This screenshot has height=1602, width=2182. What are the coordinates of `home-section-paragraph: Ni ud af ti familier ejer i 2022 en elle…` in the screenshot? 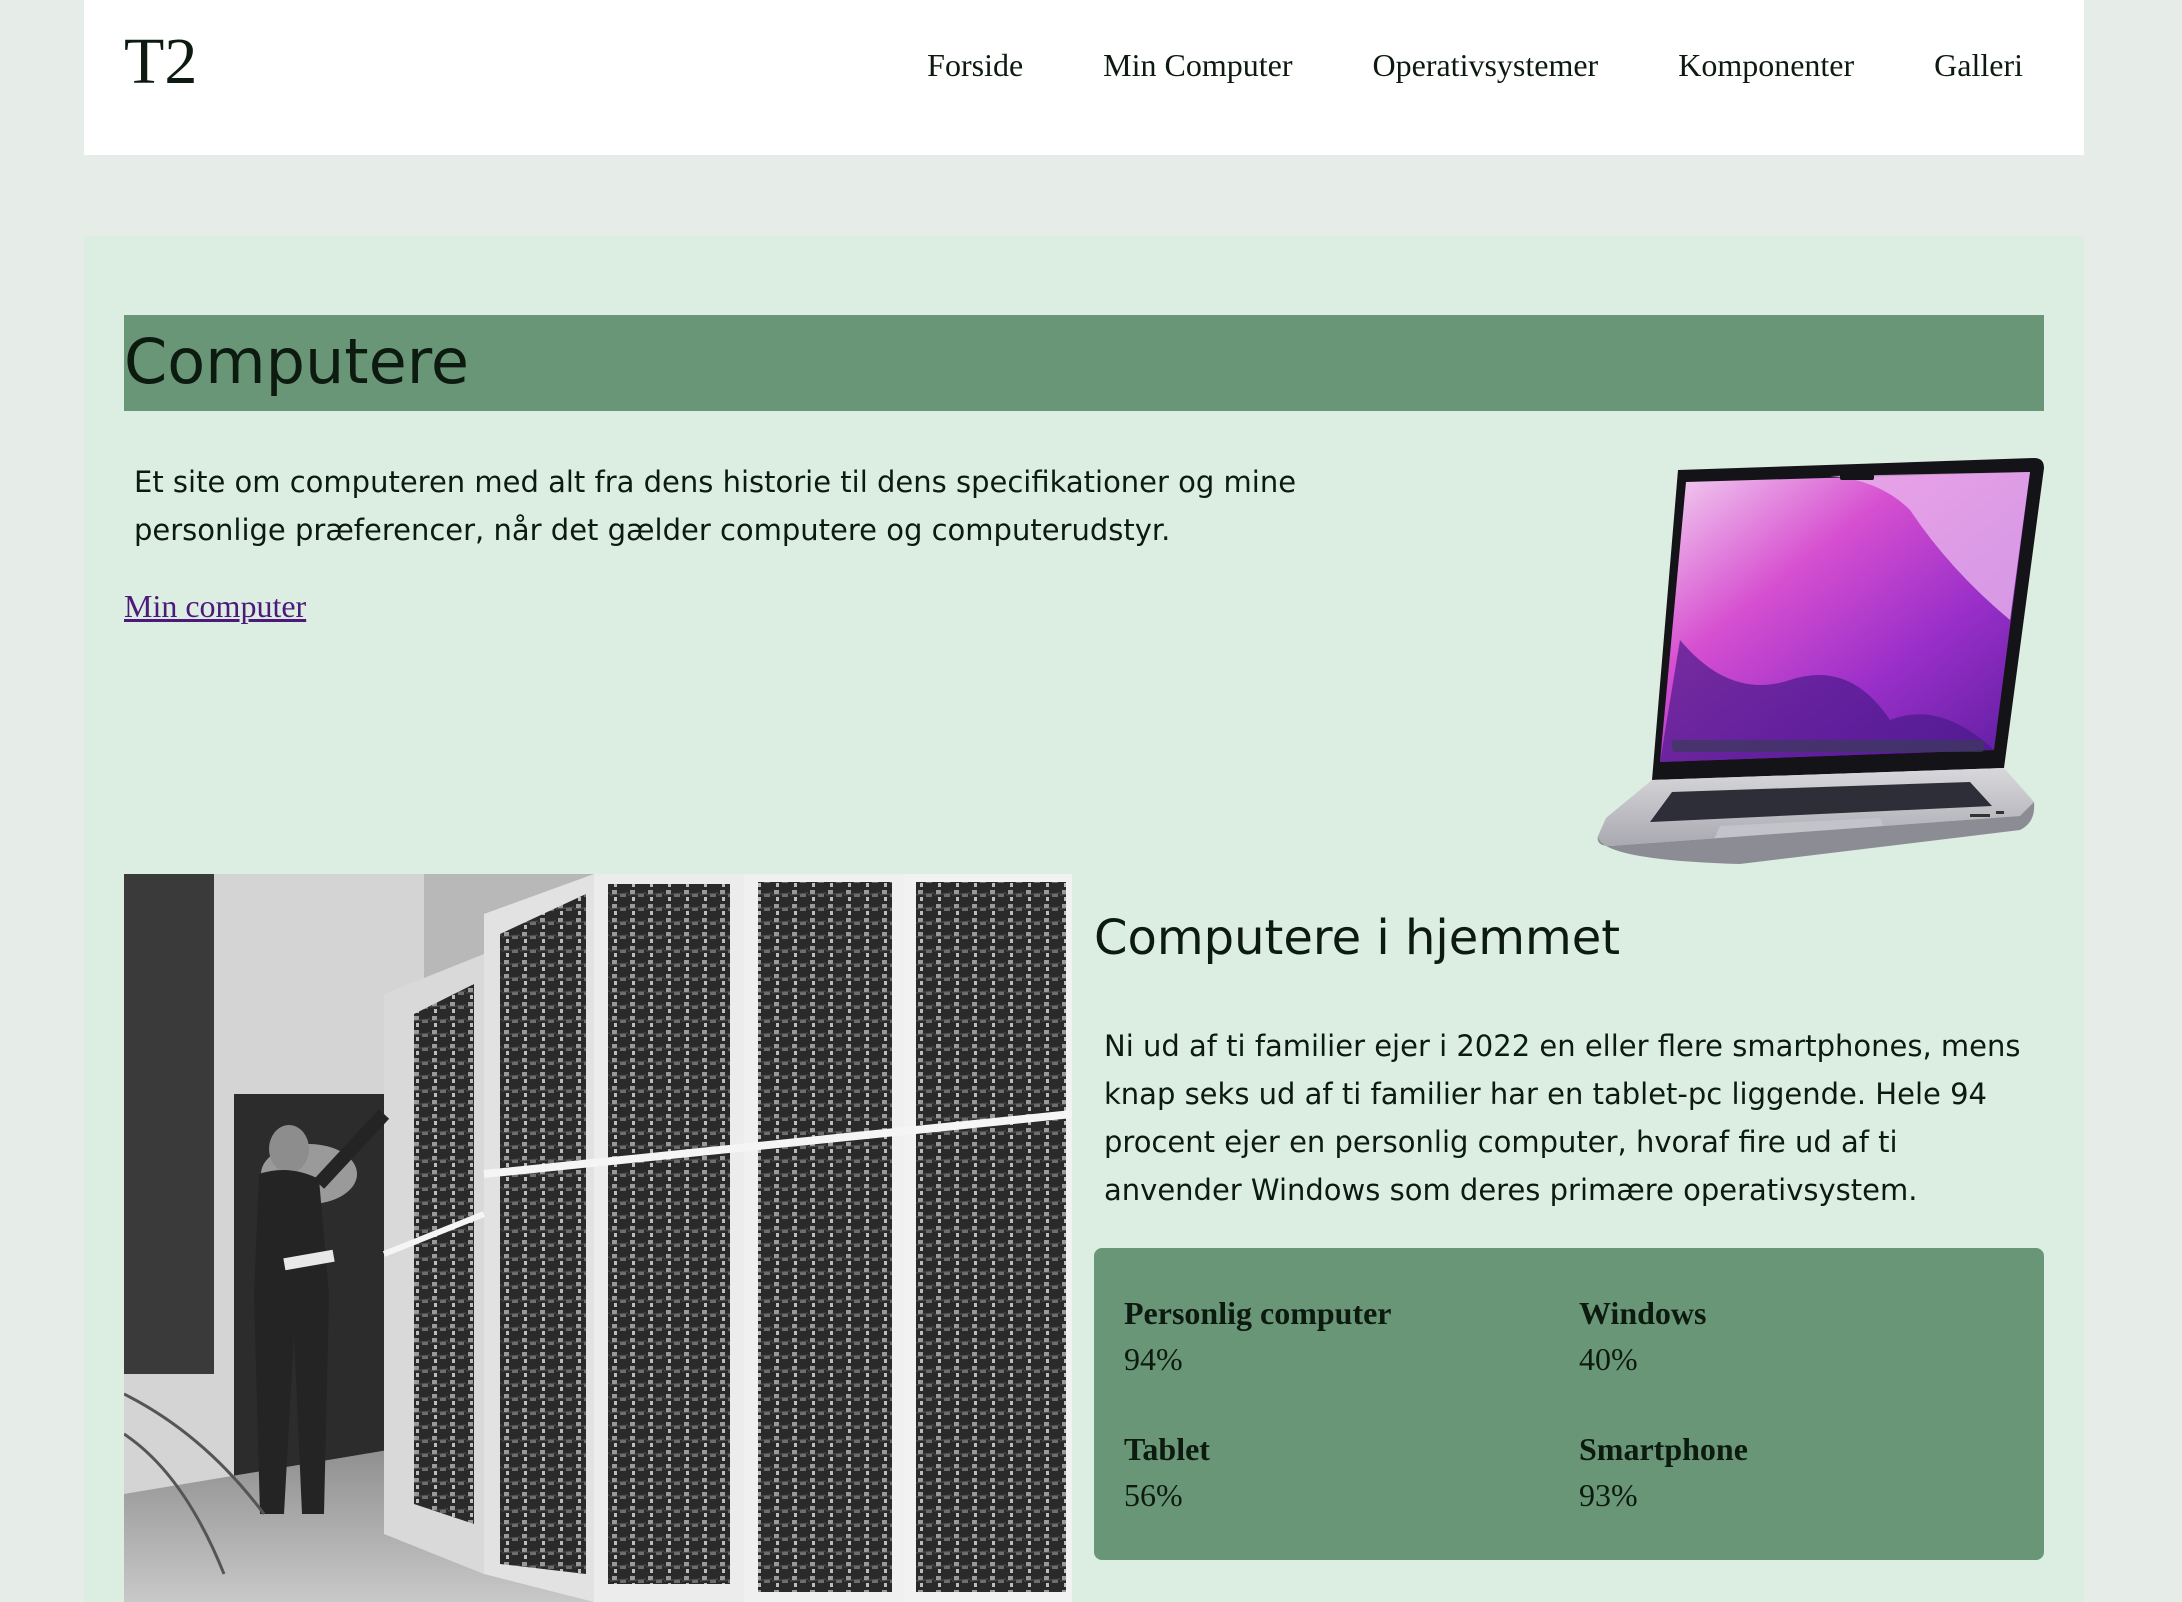 It's located at (1562, 1118).